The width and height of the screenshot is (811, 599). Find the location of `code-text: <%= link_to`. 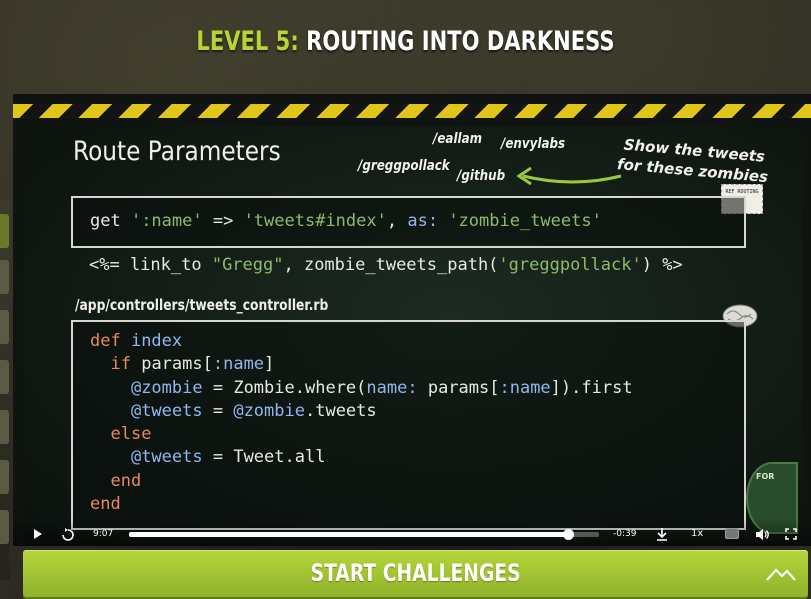

code-text: <%= link_to is located at coordinates (150, 265).